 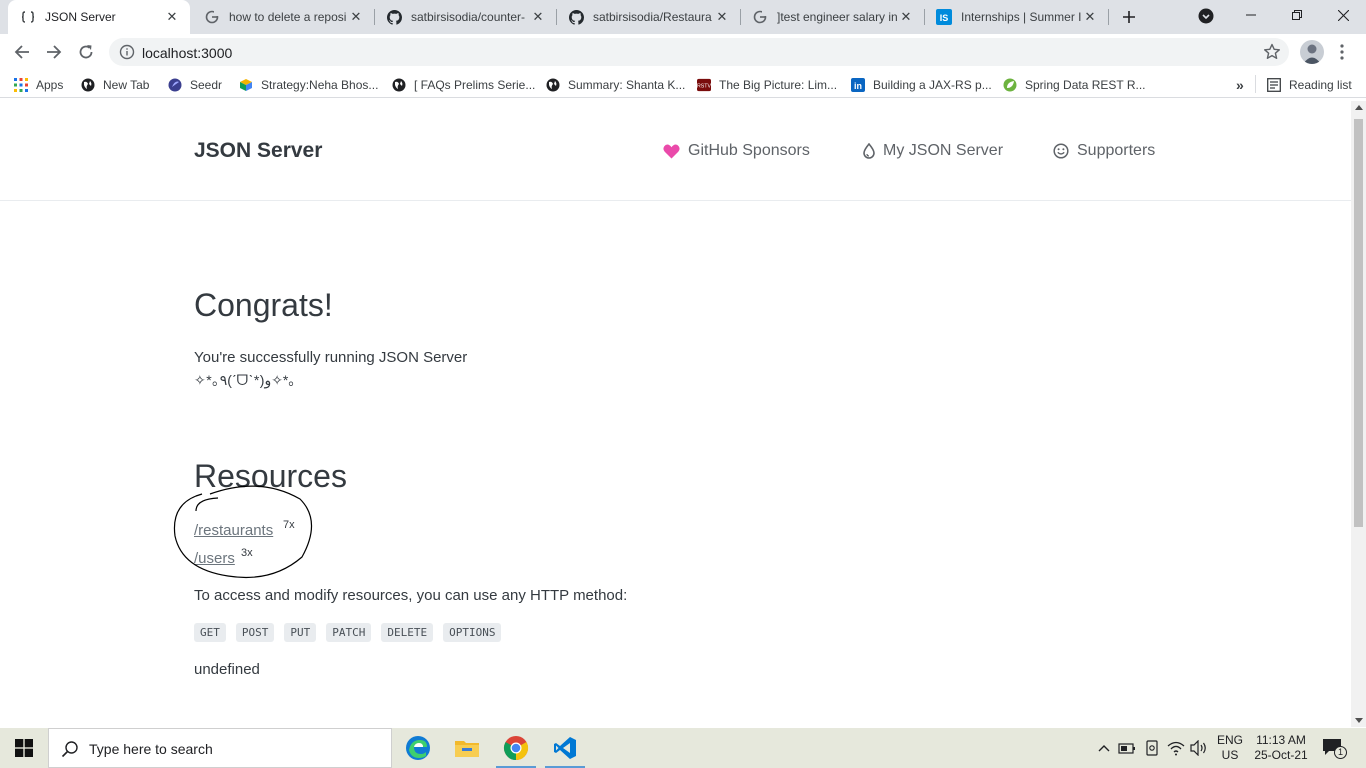 What do you see at coordinates (1199, 748) in the screenshot?
I see `tray-volume` at bounding box center [1199, 748].